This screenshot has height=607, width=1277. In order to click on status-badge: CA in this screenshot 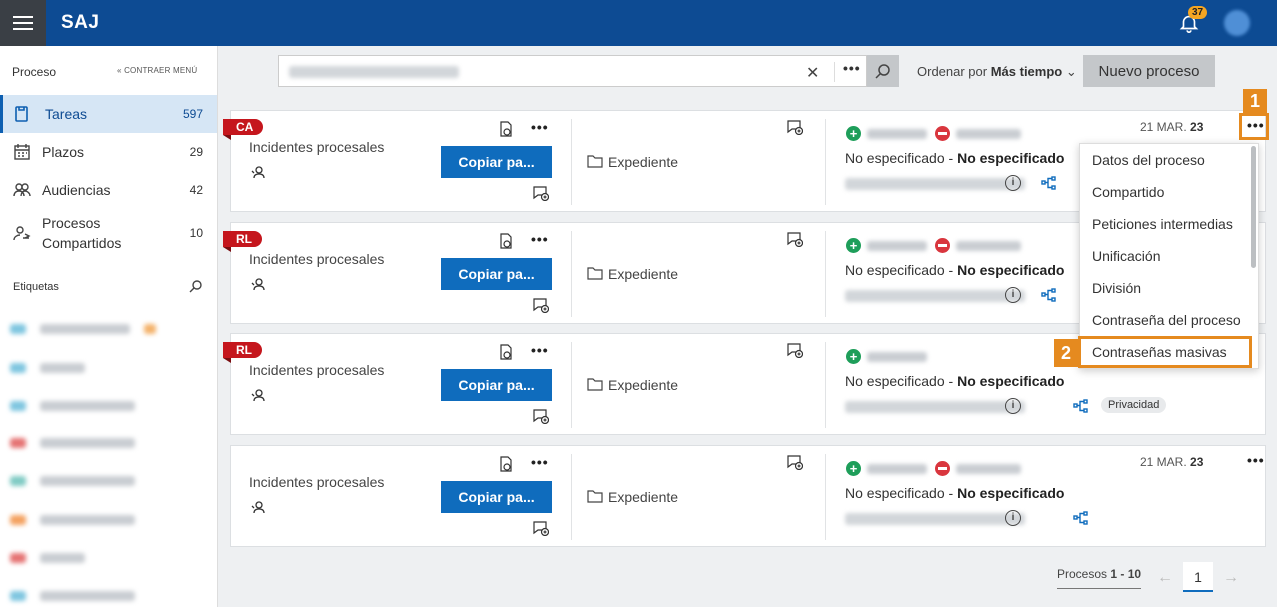, I will do `click(243, 129)`.